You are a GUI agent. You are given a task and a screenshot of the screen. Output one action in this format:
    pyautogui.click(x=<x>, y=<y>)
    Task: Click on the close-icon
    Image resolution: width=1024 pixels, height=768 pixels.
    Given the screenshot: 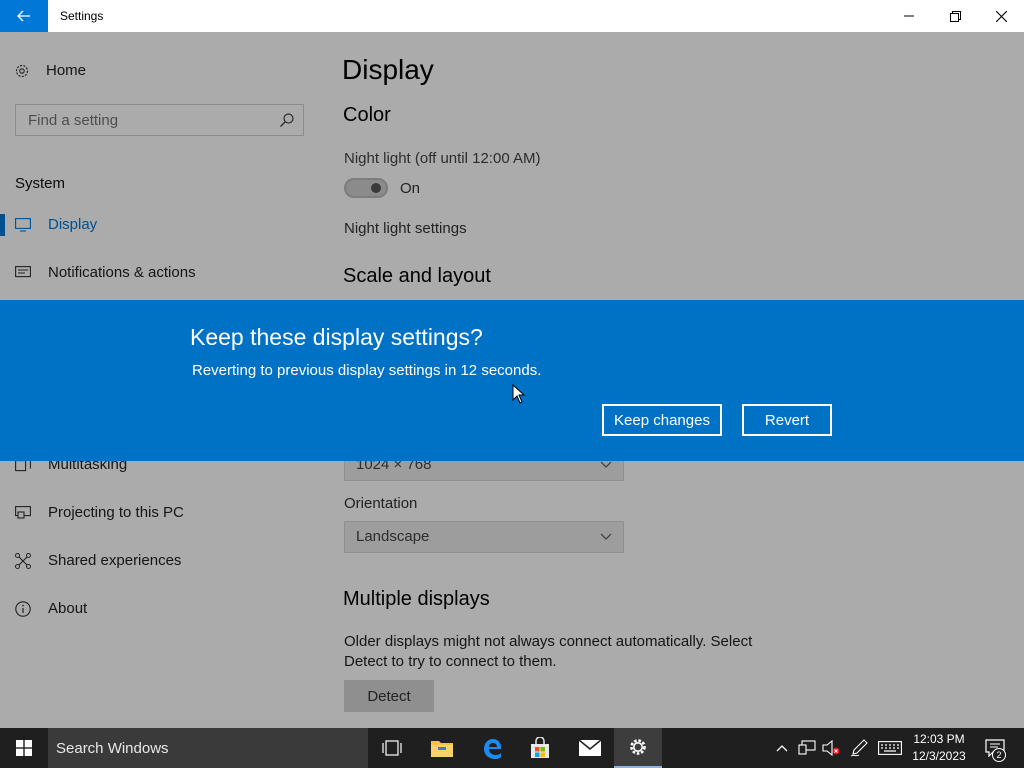 What is the action you would take?
    pyautogui.click(x=1001, y=16)
    